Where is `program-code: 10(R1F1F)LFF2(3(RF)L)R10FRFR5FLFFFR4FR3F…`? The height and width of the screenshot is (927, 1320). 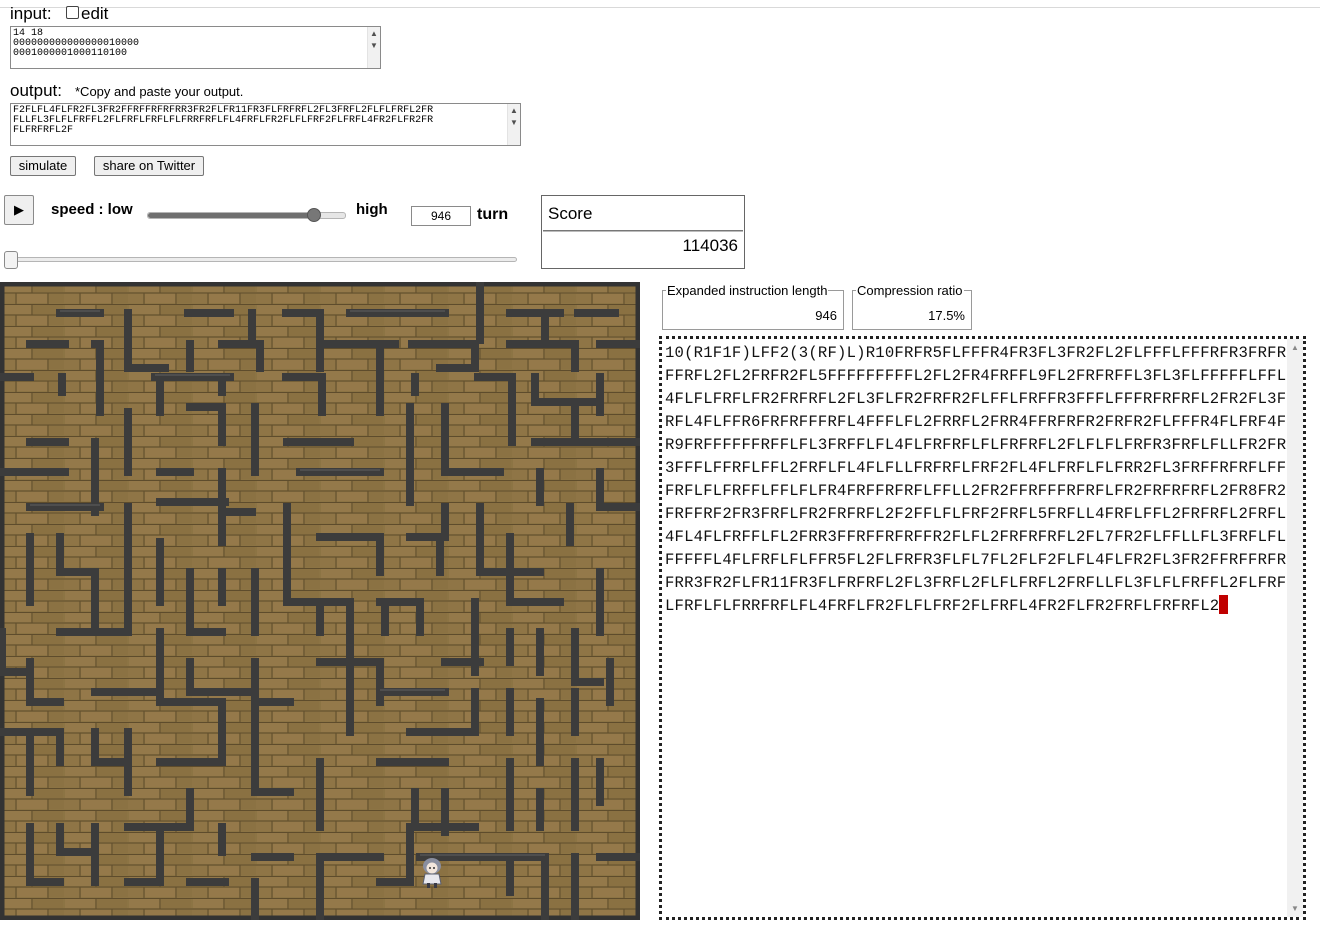
program-code: 10(R1F1F)LFF2(3(RF)L)R10FRFR5FLFFFR4FR3F… is located at coordinates (976, 479).